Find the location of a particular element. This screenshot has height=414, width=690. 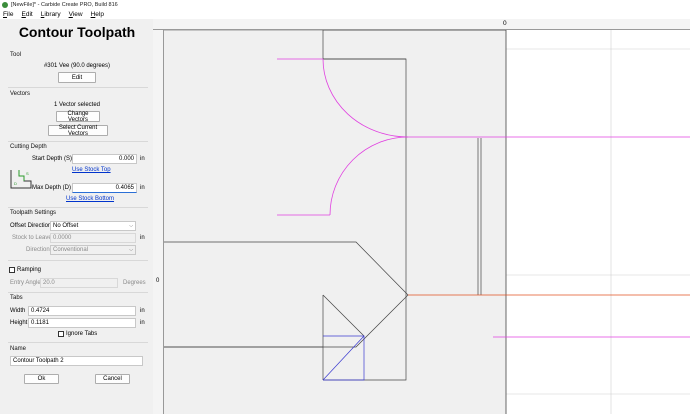

ignore-tabs-checkbox is located at coordinates (61, 334).